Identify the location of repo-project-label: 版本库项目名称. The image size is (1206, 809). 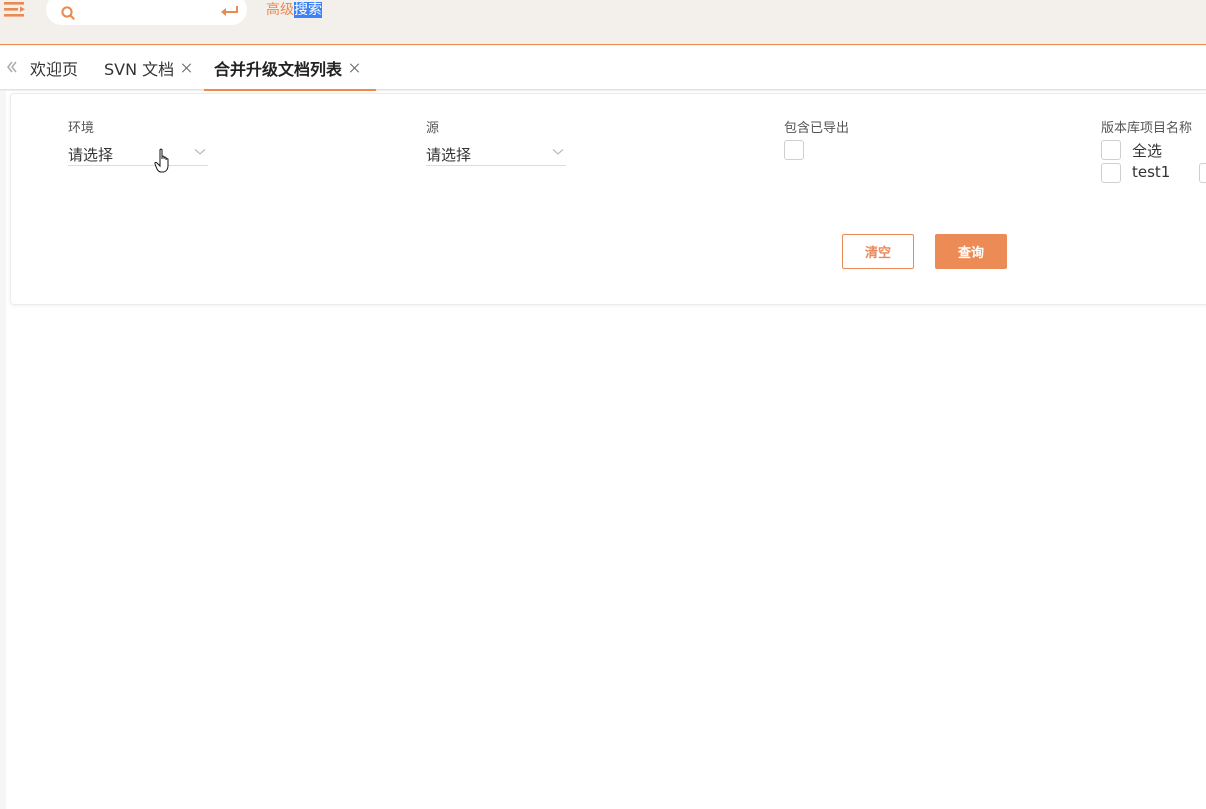
(1147, 128).